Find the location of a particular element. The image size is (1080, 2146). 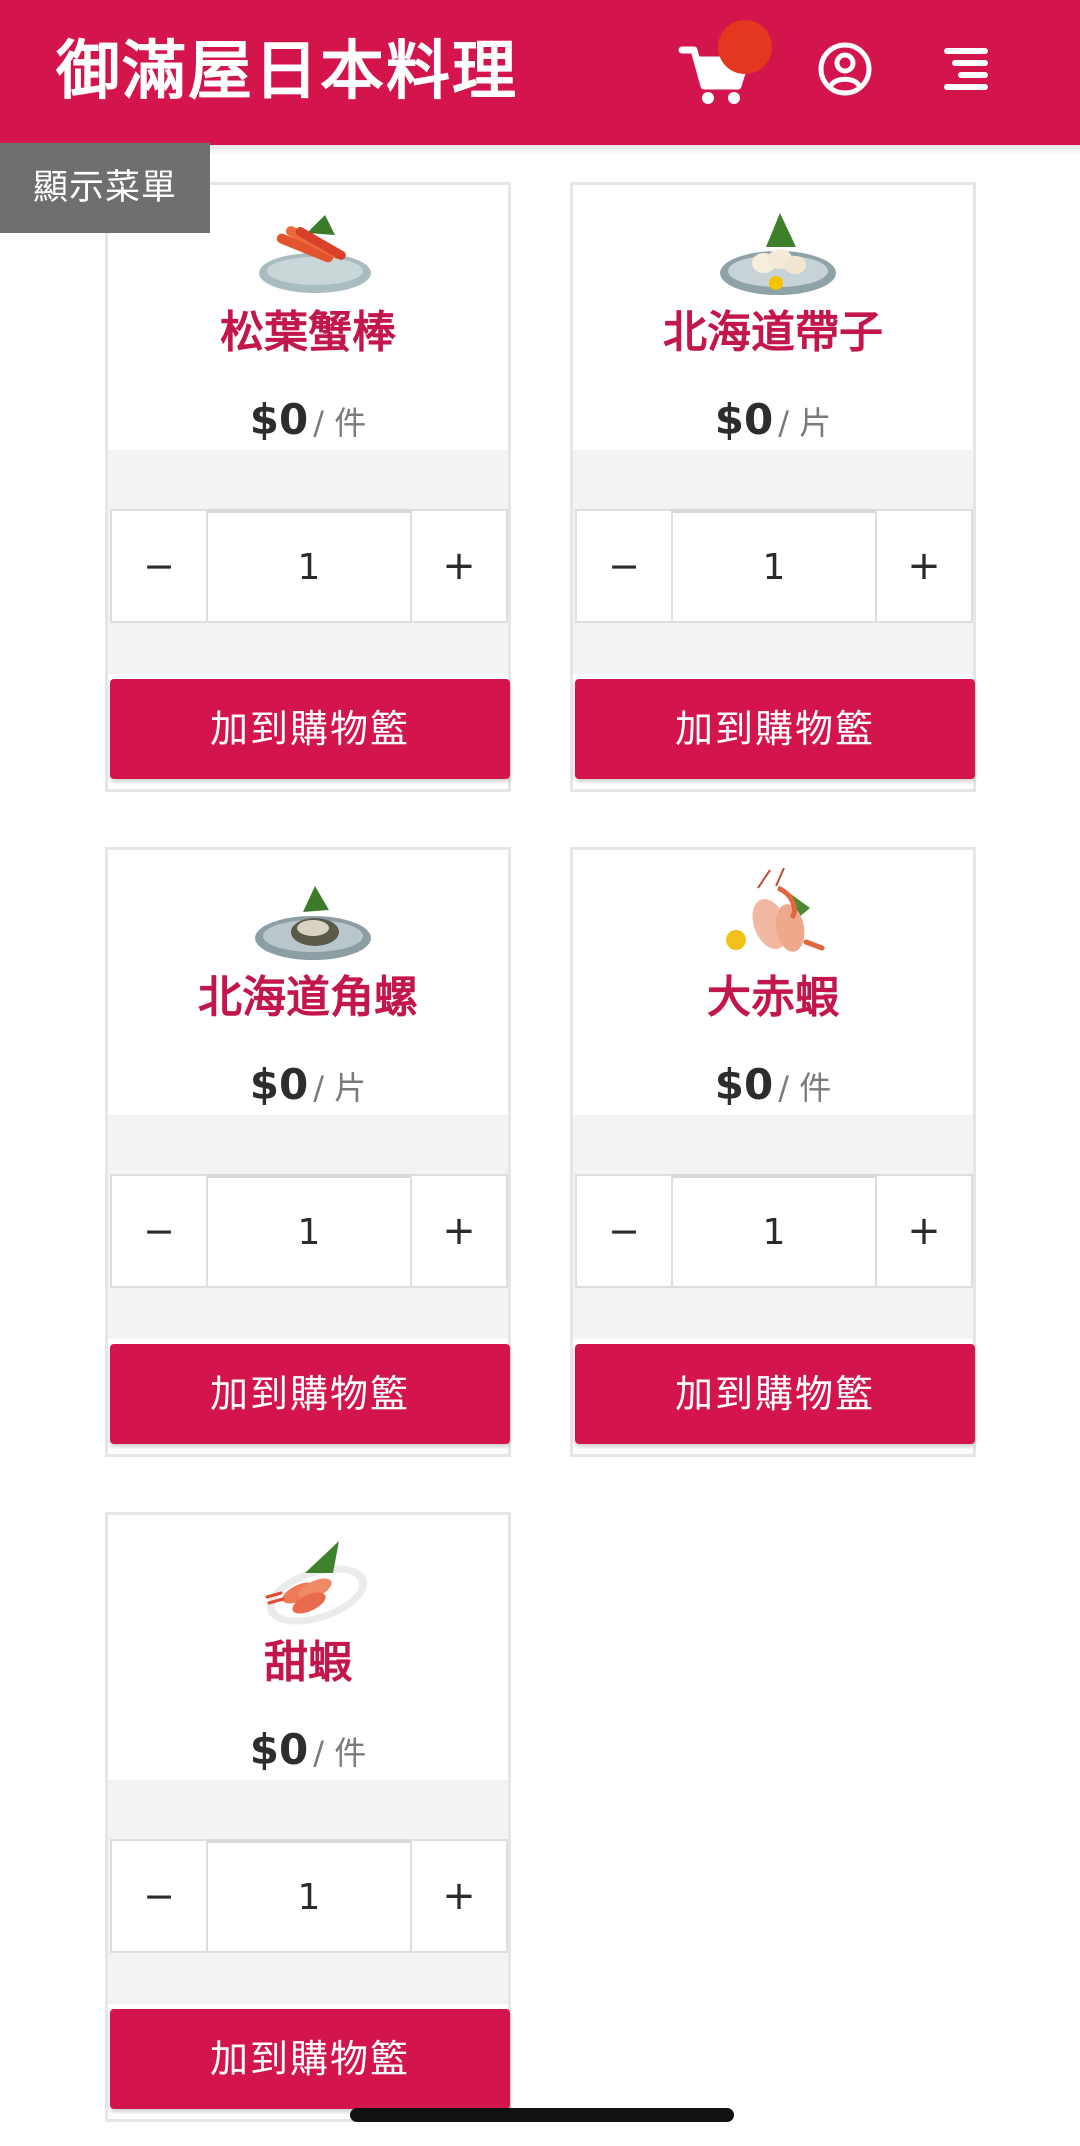

product-name: 大赤蝦 is located at coordinates (773, 997).